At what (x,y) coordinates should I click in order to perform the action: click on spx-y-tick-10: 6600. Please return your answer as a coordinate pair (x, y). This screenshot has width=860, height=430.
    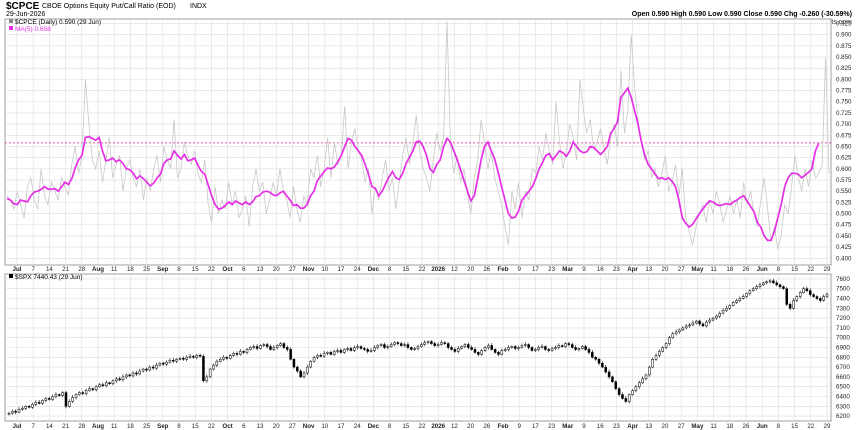
    Looking at the image, I should click on (843, 377).